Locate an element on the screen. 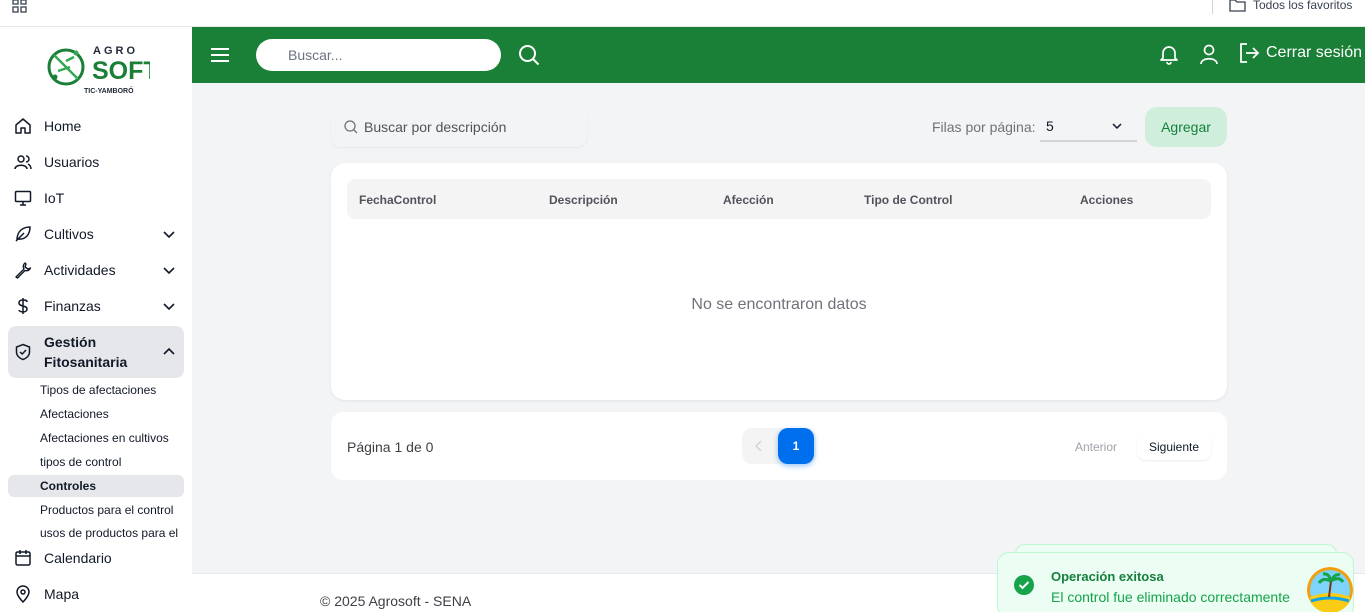 This screenshot has width=1365, height=612. shield-check-icon is located at coordinates (23, 352).